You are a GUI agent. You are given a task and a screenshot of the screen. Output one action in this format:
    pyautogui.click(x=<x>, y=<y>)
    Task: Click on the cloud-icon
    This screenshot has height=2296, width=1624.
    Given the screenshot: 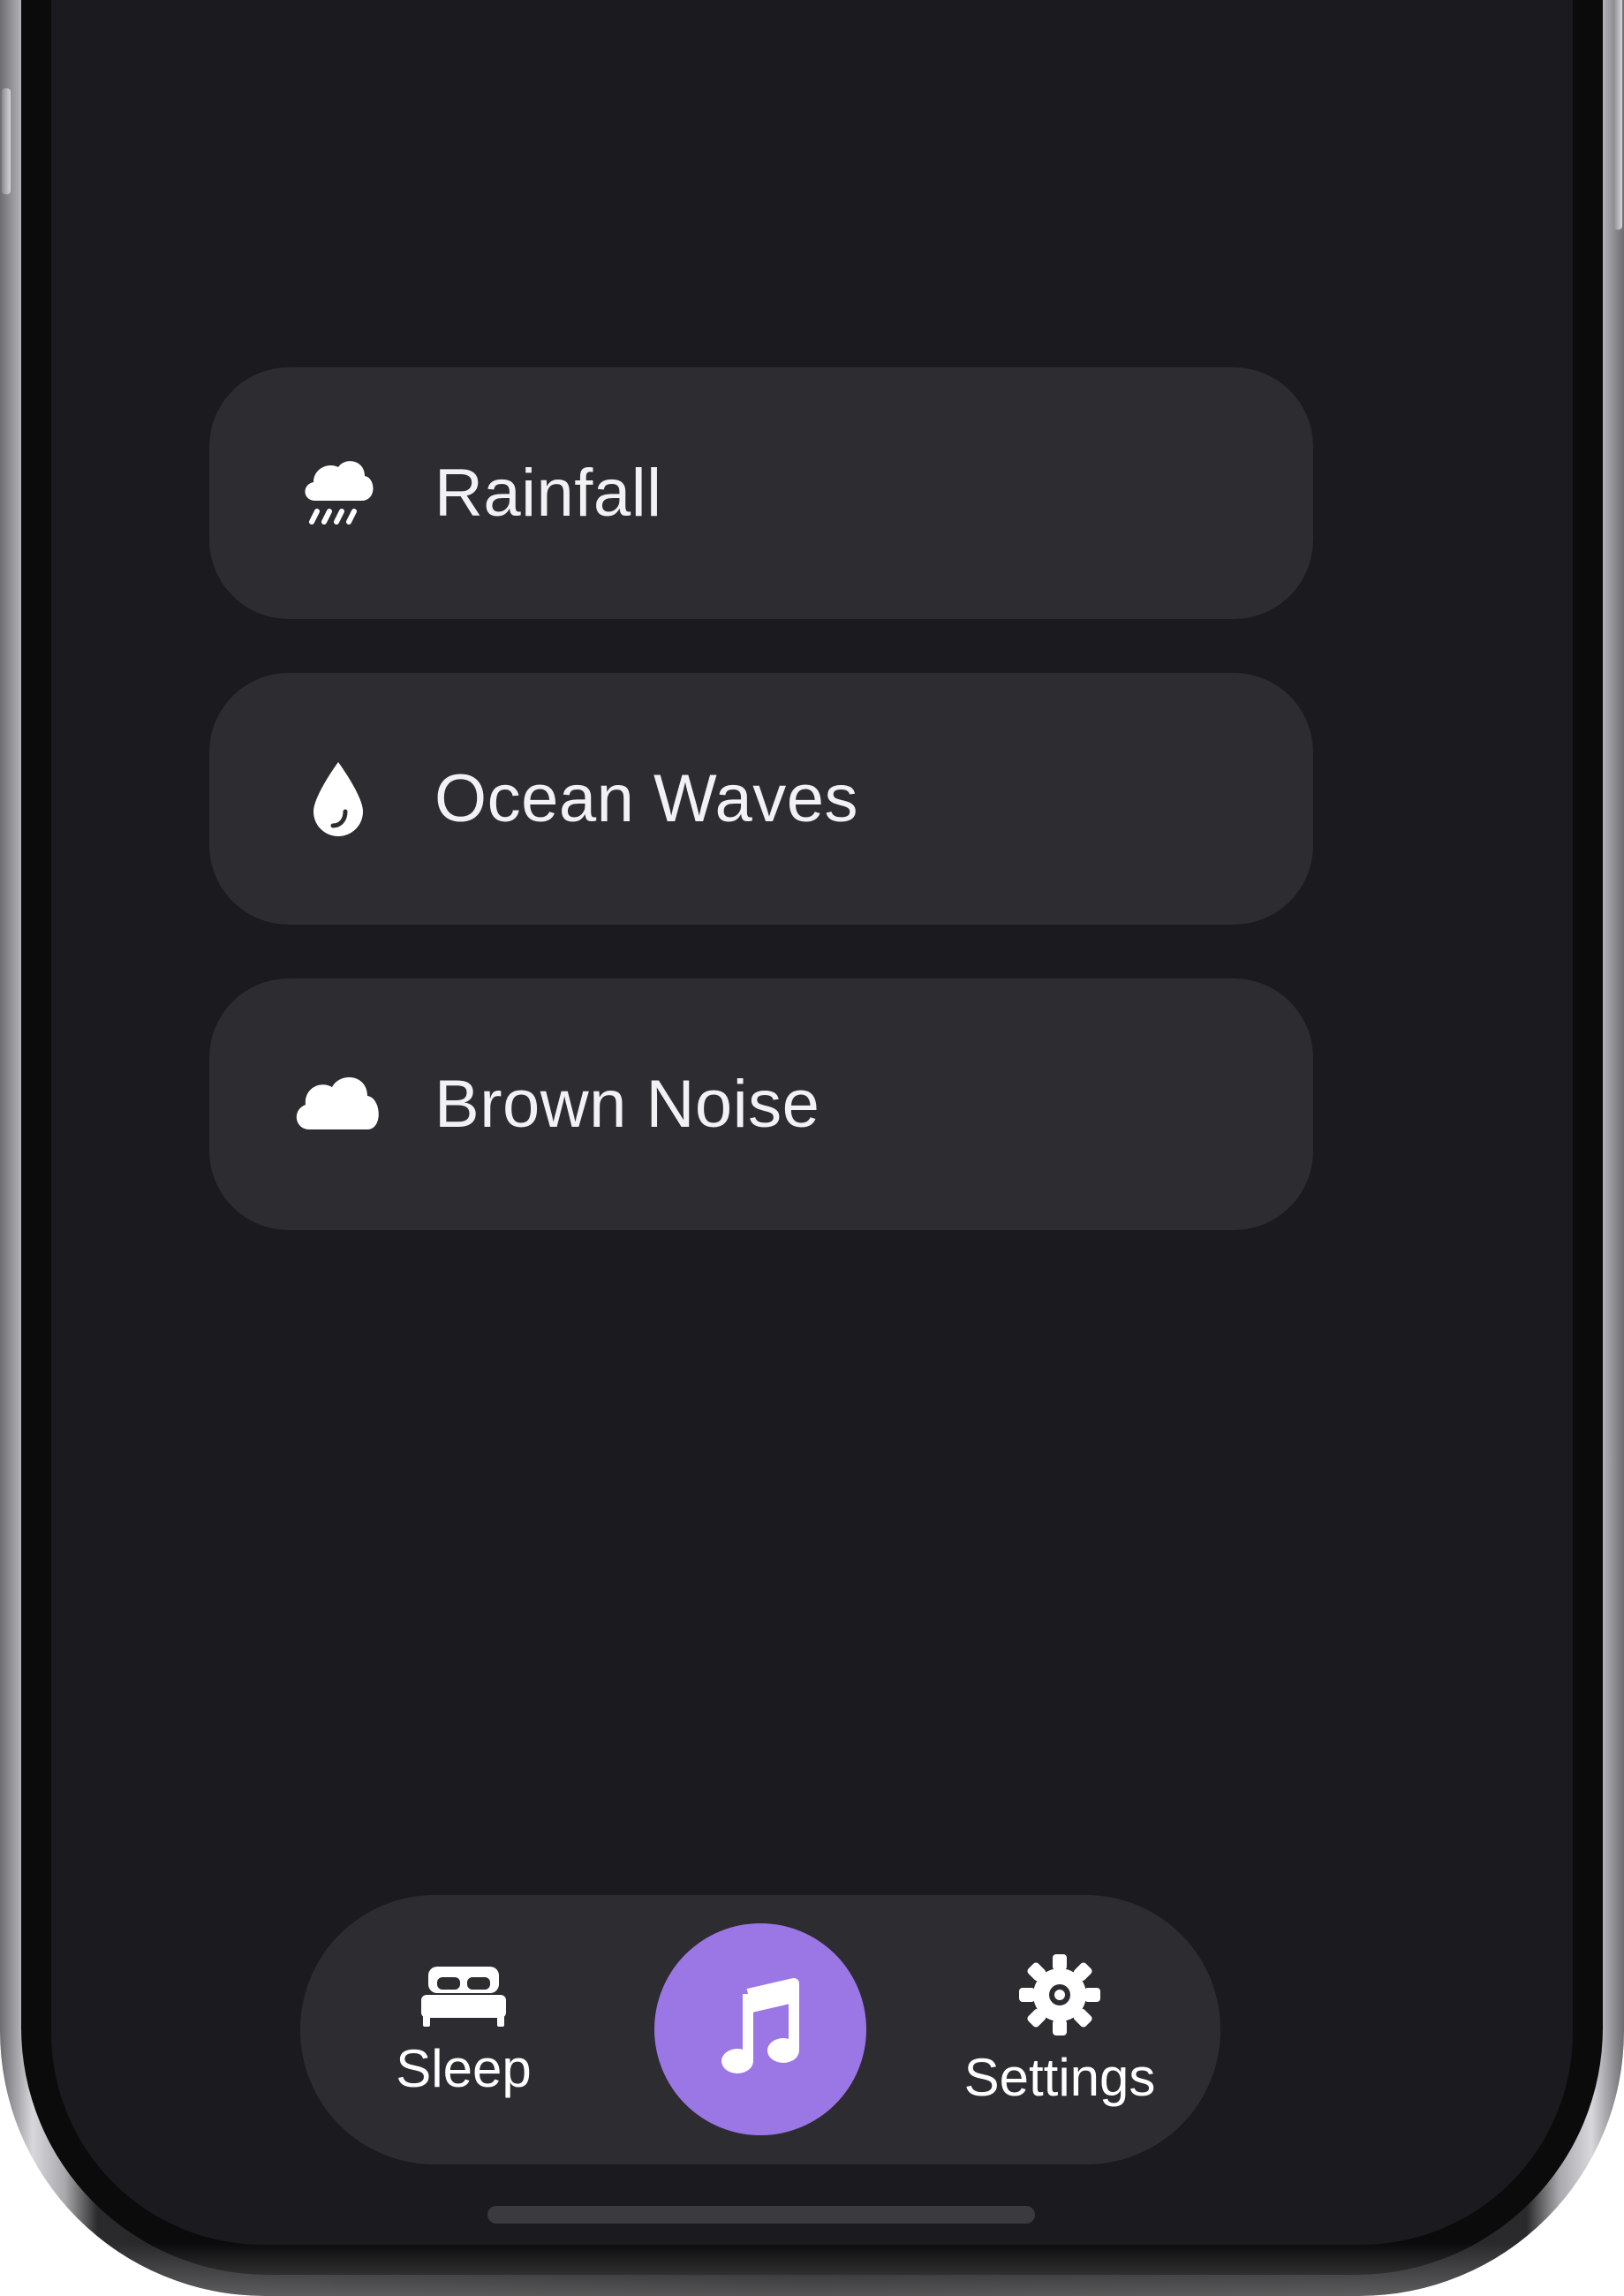 What is the action you would take?
    pyautogui.click(x=338, y=1104)
    